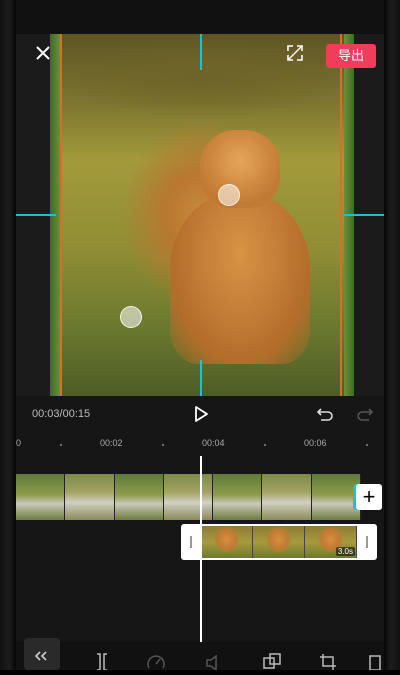 The image size is (400, 675). What do you see at coordinates (341, 215) in the screenshot?
I see `crop-guide-right` at bounding box center [341, 215].